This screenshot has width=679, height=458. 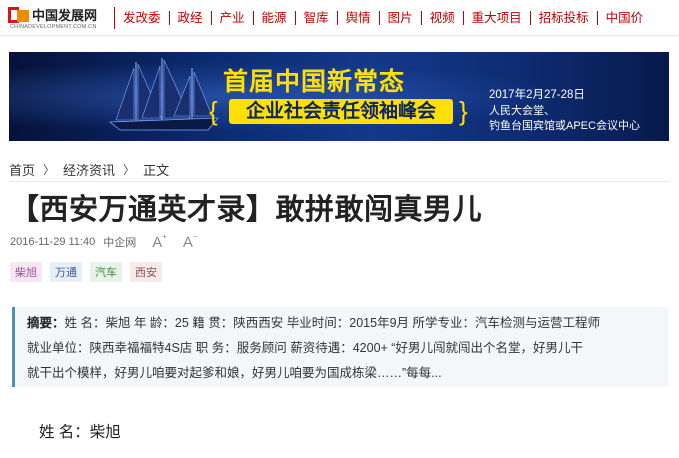 What do you see at coordinates (463, 111) in the screenshot?
I see `right-brace-icon: }` at bounding box center [463, 111].